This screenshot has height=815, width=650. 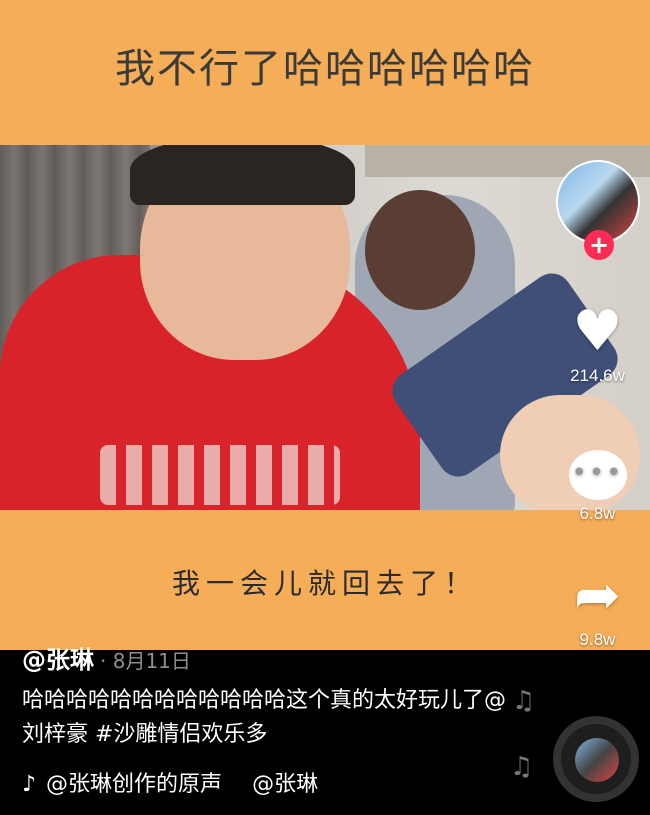 I want to click on music-disc, so click(x=596, y=759).